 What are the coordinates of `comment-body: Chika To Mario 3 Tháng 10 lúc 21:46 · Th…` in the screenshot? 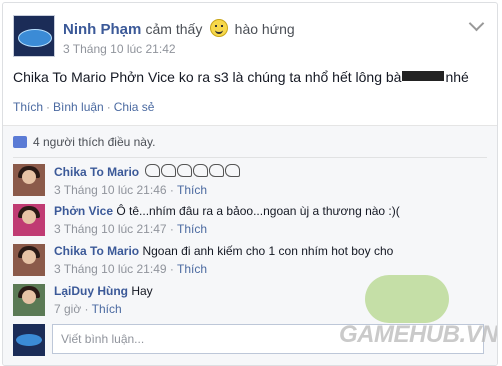 It's located at (147, 180).